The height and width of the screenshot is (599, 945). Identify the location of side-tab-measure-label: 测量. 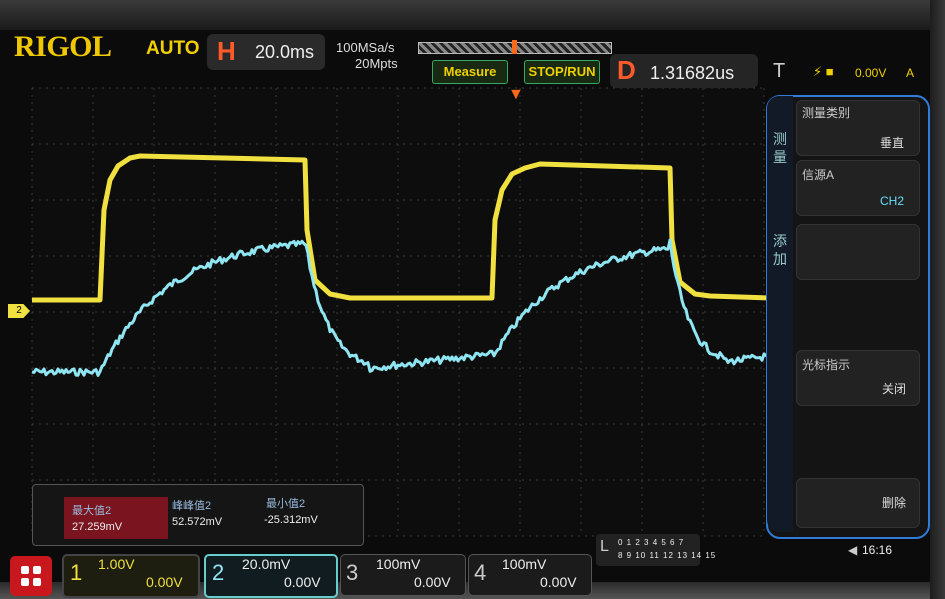
(780, 148).